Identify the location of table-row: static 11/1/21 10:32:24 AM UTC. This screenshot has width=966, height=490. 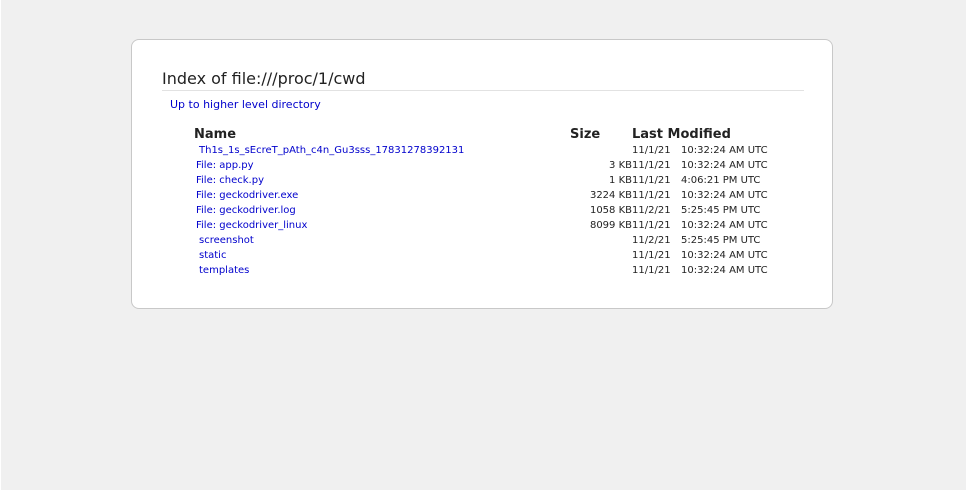
(483, 255).